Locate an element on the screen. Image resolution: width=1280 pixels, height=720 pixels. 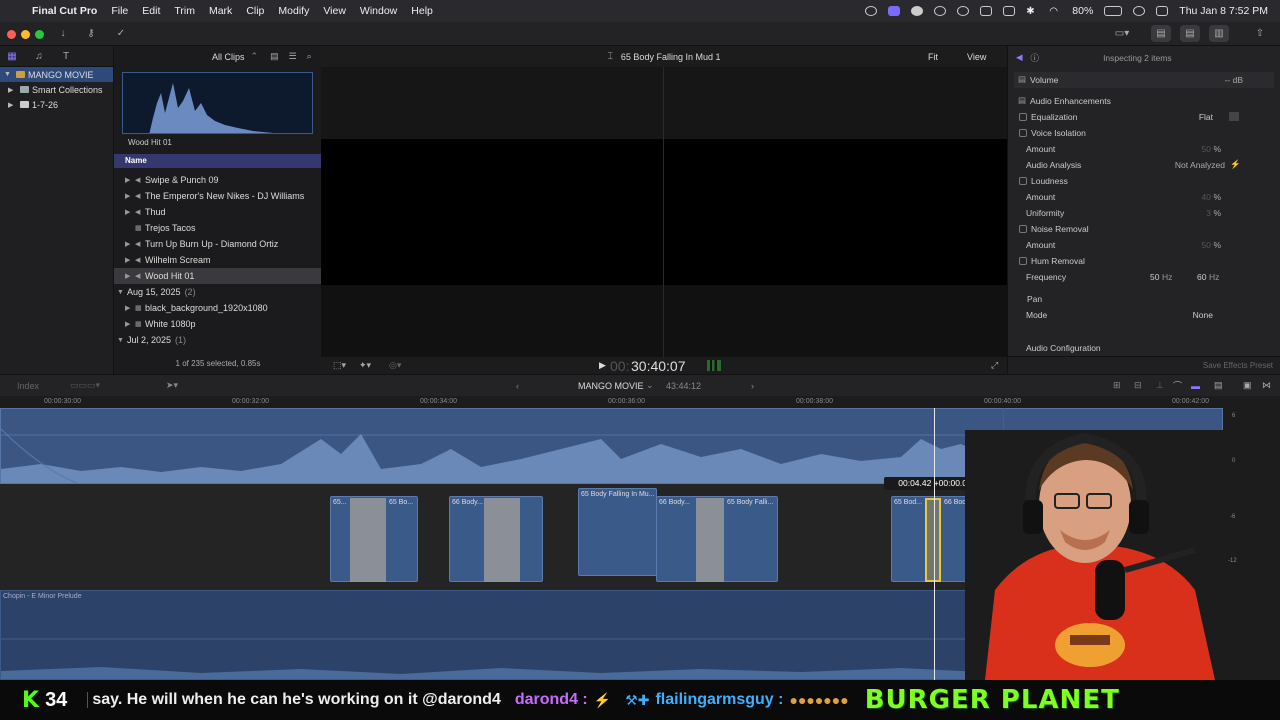
menu-mark: Mark is located at coordinates (220, 11).